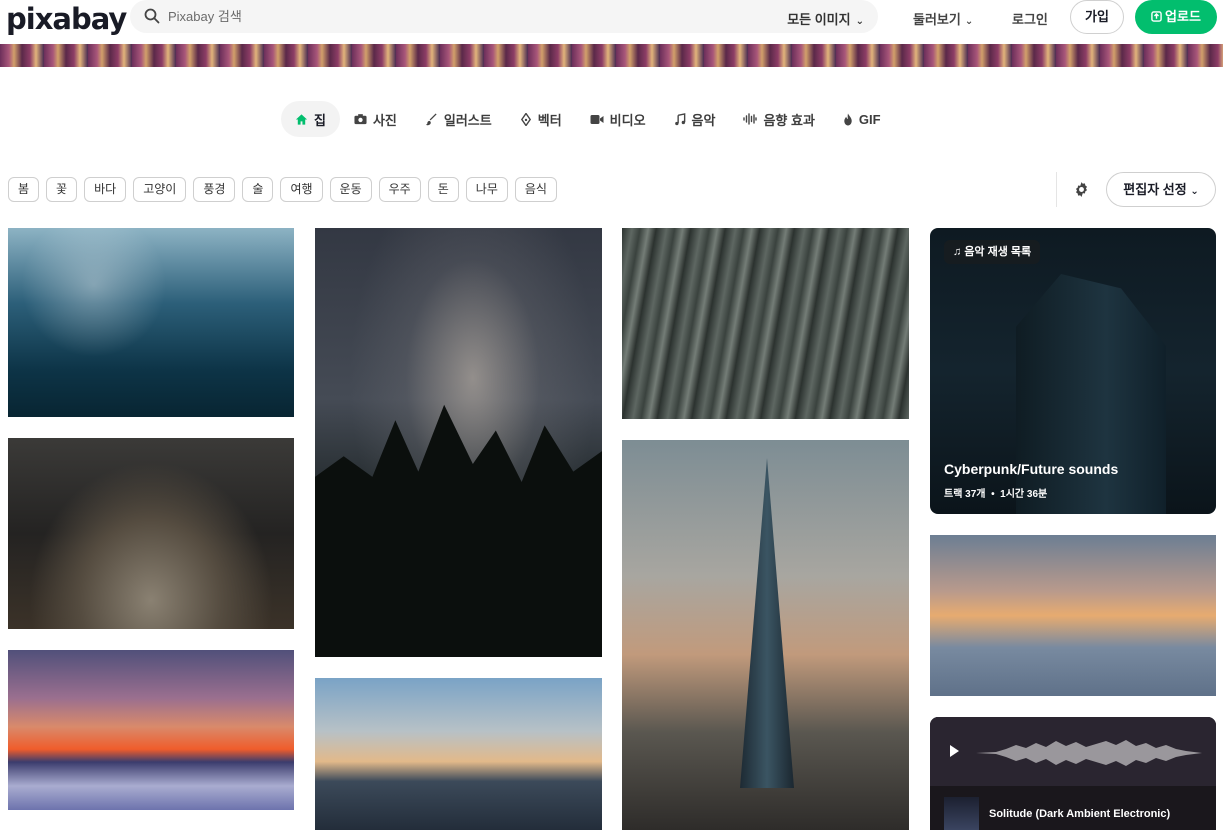 This screenshot has height=830, width=1223. I want to click on media-type-tabs: 집 사진 일러스트 벡터 비디오 음악 음향 효과 GIF, so click(588, 119).